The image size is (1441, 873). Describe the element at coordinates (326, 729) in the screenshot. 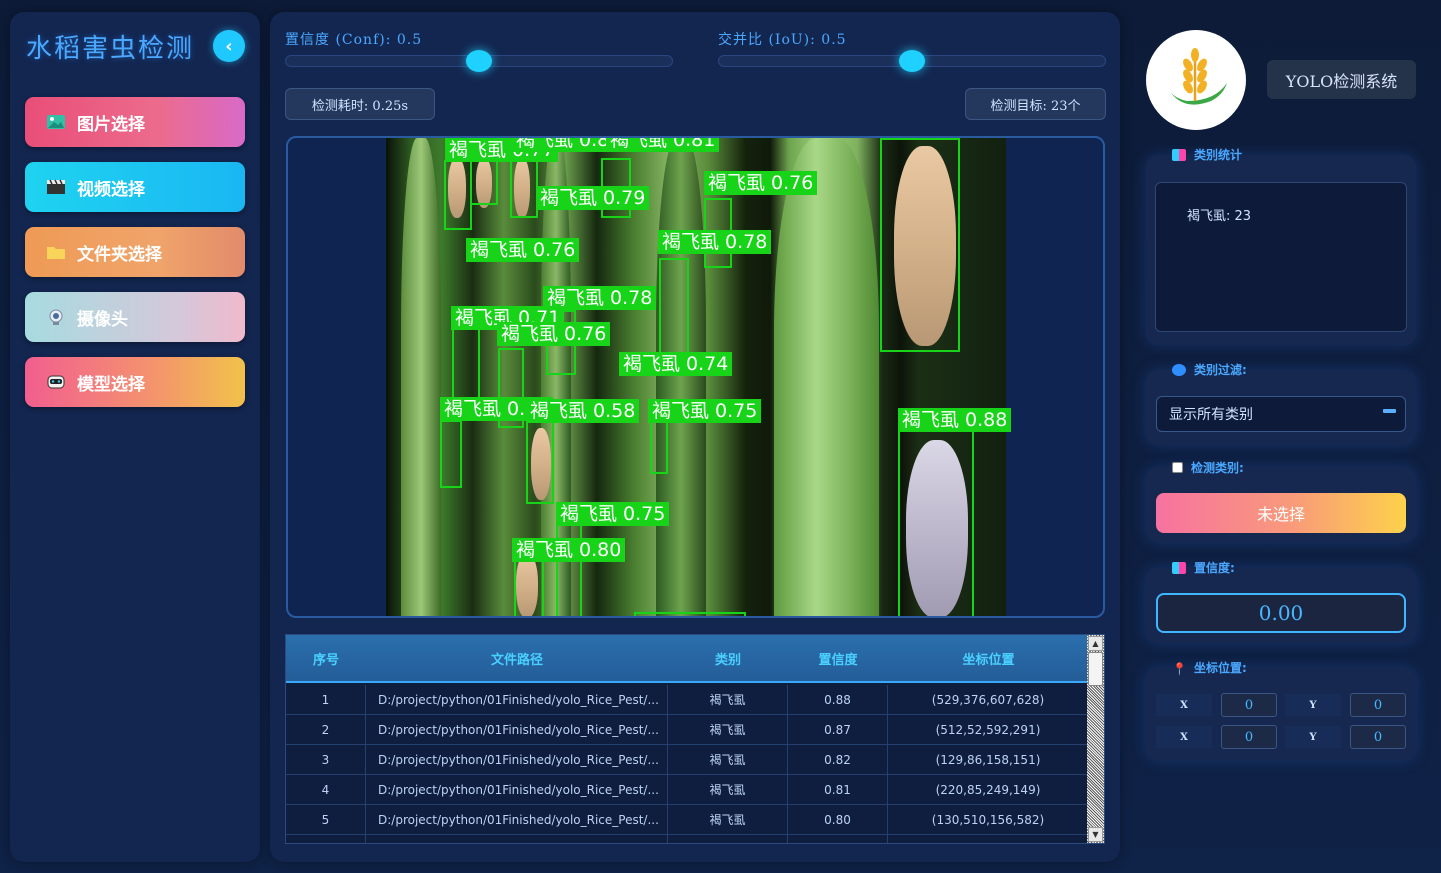

I see `cell-index: 2` at that location.